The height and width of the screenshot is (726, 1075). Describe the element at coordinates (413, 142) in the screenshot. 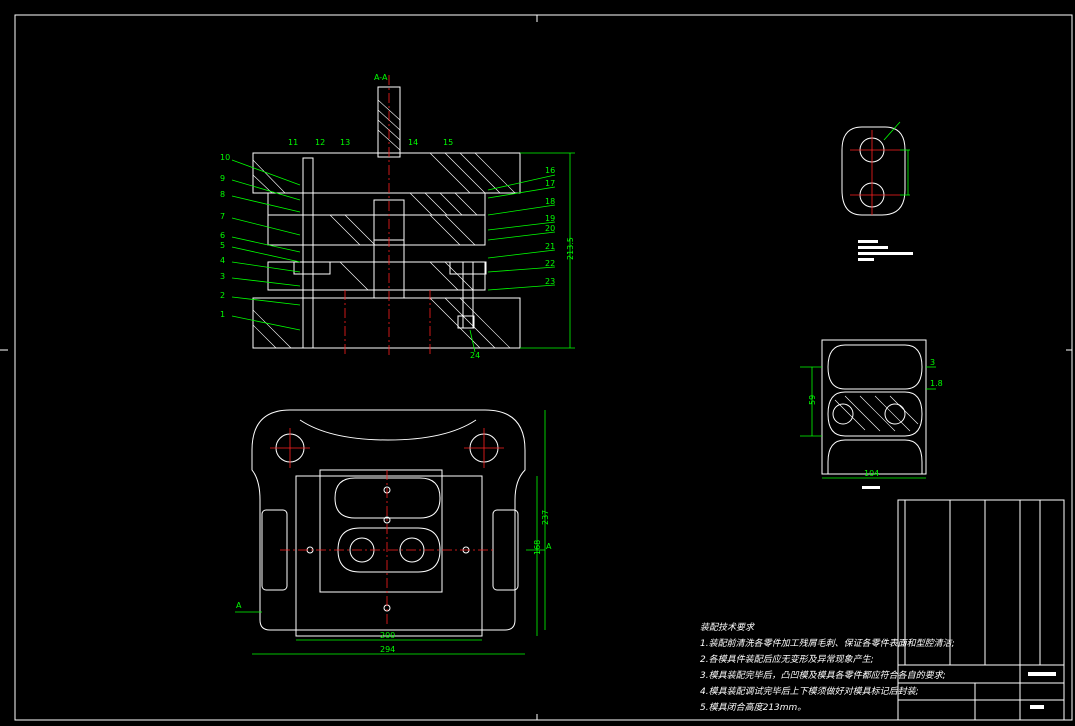

I see `part-label: 14` at that location.